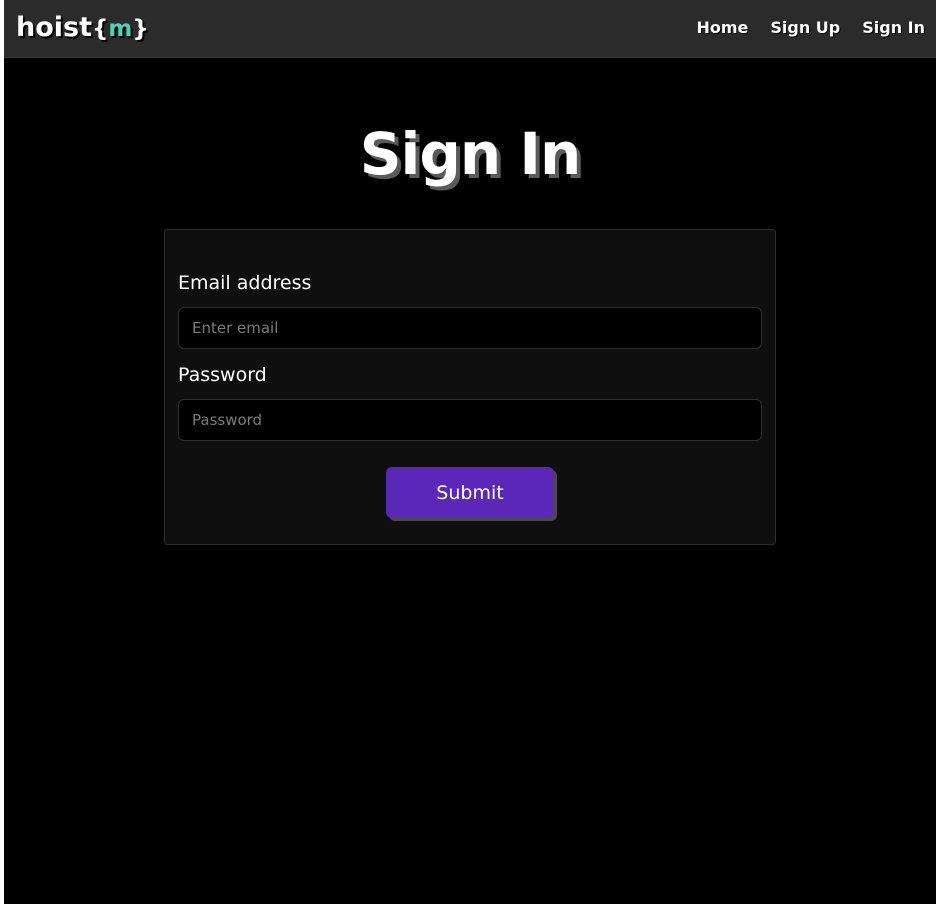 The width and height of the screenshot is (936, 904). What do you see at coordinates (470, 492) in the screenshot?
I see `submit-button: Submit` at bounding box center [470, 492].